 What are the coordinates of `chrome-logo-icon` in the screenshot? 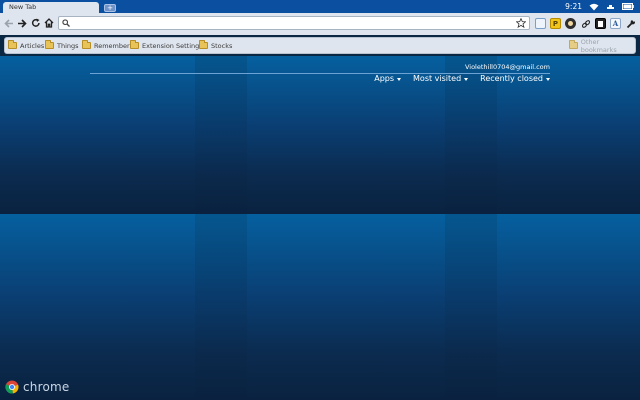 It's located at (12, 387).